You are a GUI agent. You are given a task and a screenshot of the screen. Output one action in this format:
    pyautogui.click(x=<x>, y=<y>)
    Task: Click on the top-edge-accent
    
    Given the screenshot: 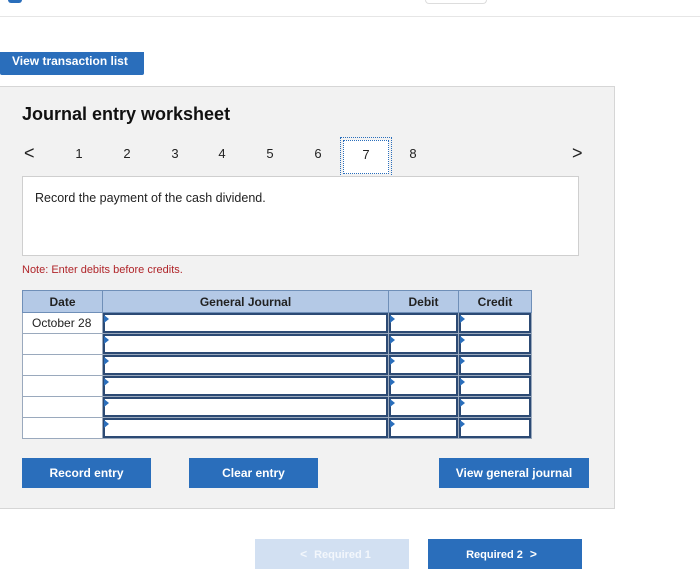 What is the action you would take?
    pyautogui.click(x=15, y=1)
    